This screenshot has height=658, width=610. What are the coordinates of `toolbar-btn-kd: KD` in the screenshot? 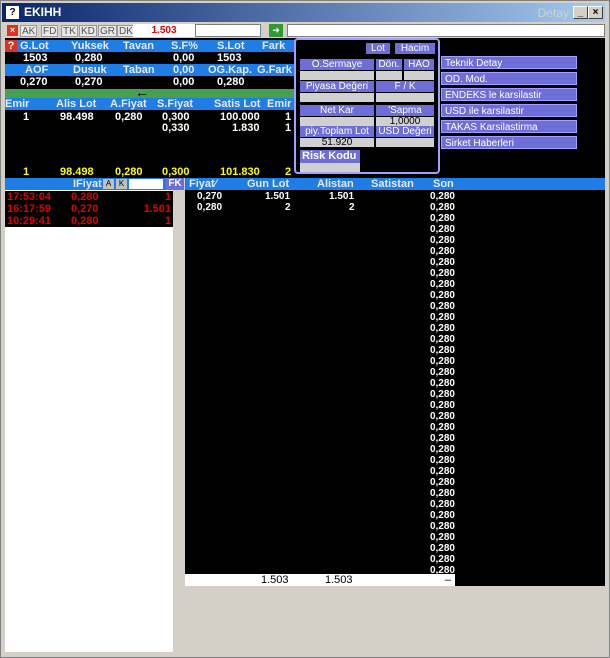 It's located at (88, 31).